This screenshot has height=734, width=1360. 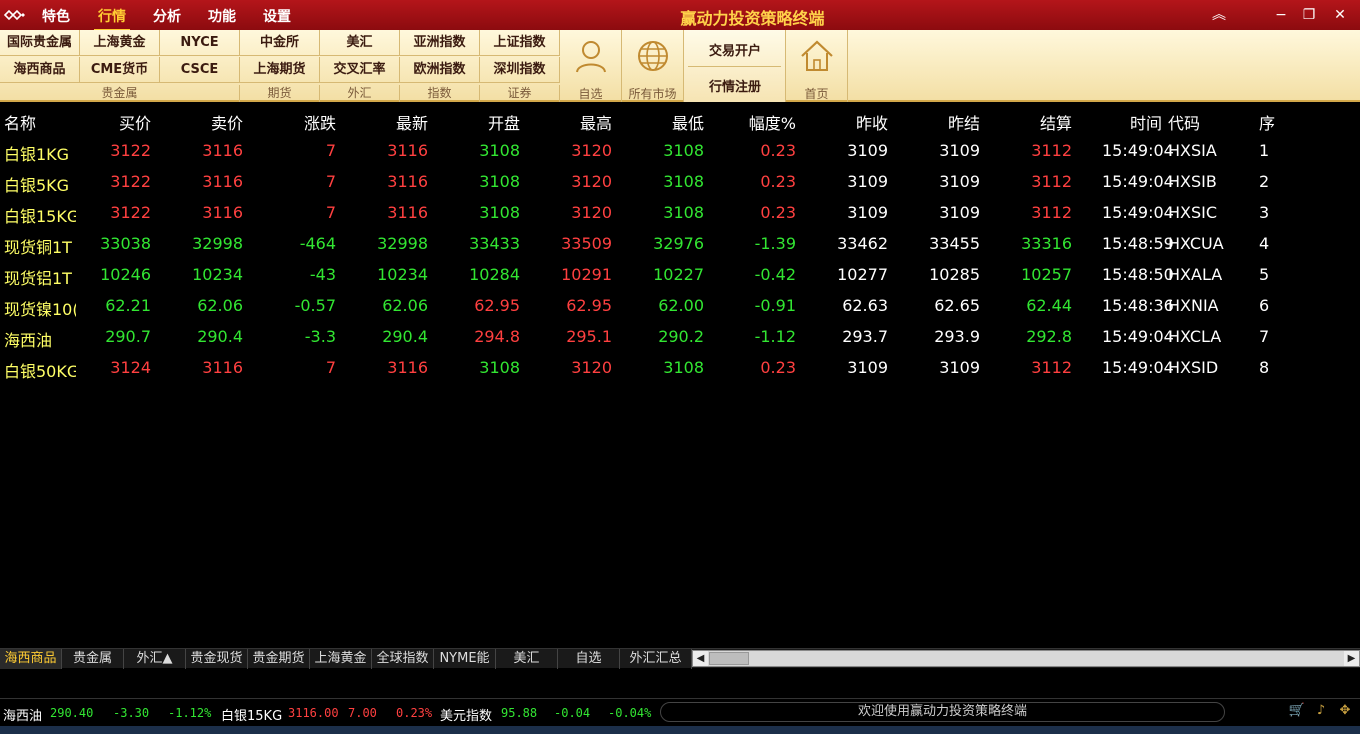 What do you see at coordinates (591, 66) in the screenshot?
I see `watchlist-button: 自选` at bounding box center [591, 66].